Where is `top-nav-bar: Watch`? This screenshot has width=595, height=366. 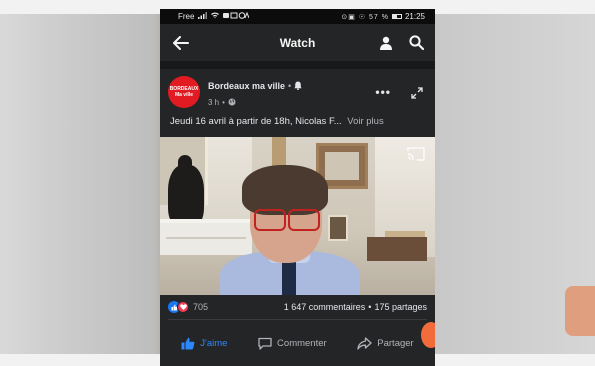 top-nav-bar: Watch is located at coordinates (297, 42).